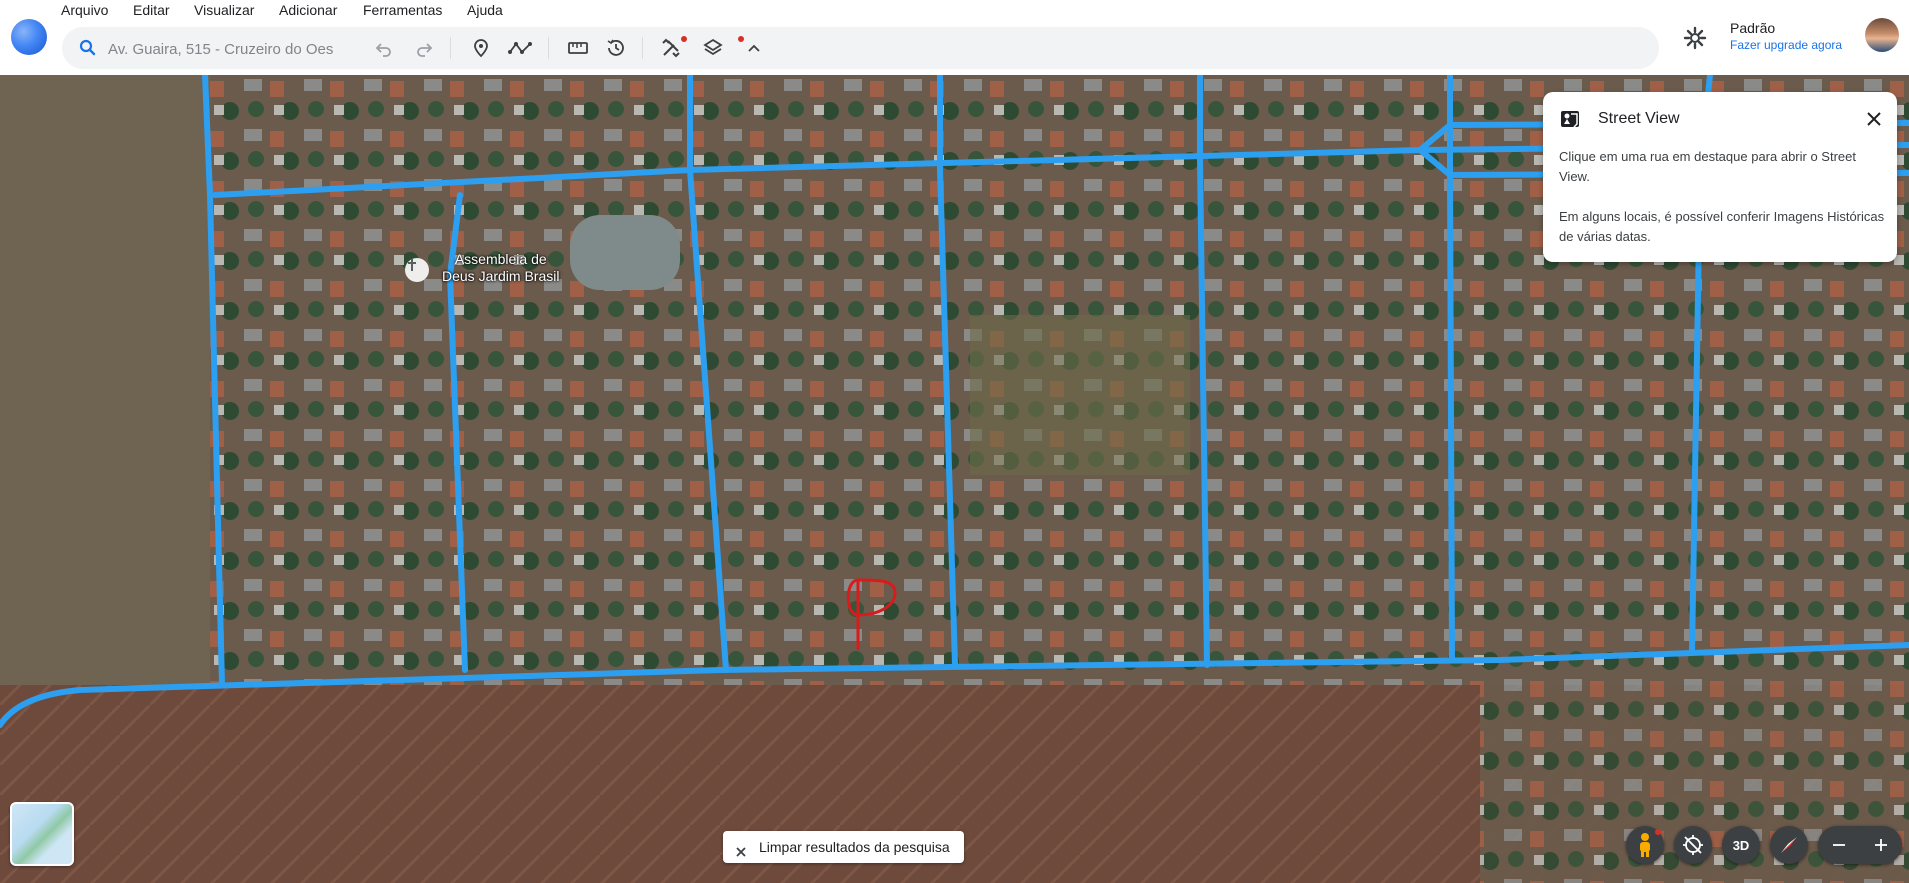 This screenshot has width=1909, height=883. I want to click on poi-label-line2: Deus Jardim Brasil, so click(501, 276).